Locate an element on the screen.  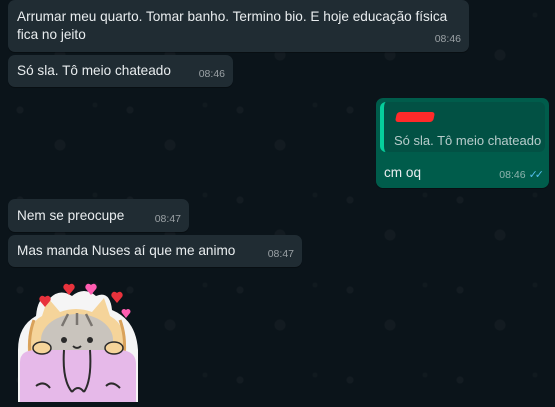
incoming-message: Nem se preocupe 08:47 is located at coordinates (98, 215).